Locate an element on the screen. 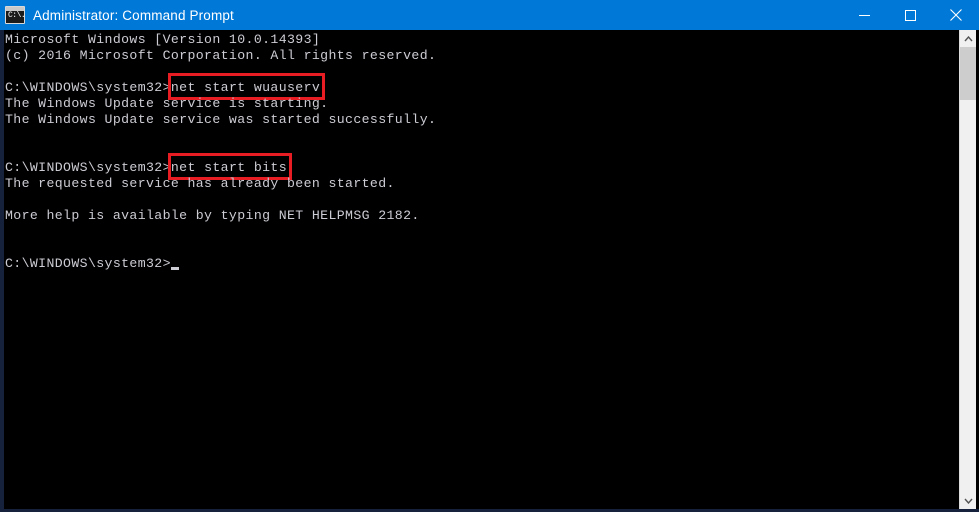  scroll-up-button is located at coordinates (968, 38).